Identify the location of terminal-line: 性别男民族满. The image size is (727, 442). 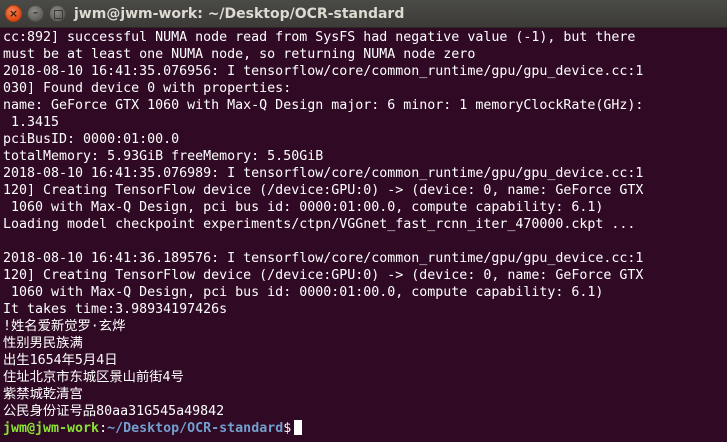
(43, 343).